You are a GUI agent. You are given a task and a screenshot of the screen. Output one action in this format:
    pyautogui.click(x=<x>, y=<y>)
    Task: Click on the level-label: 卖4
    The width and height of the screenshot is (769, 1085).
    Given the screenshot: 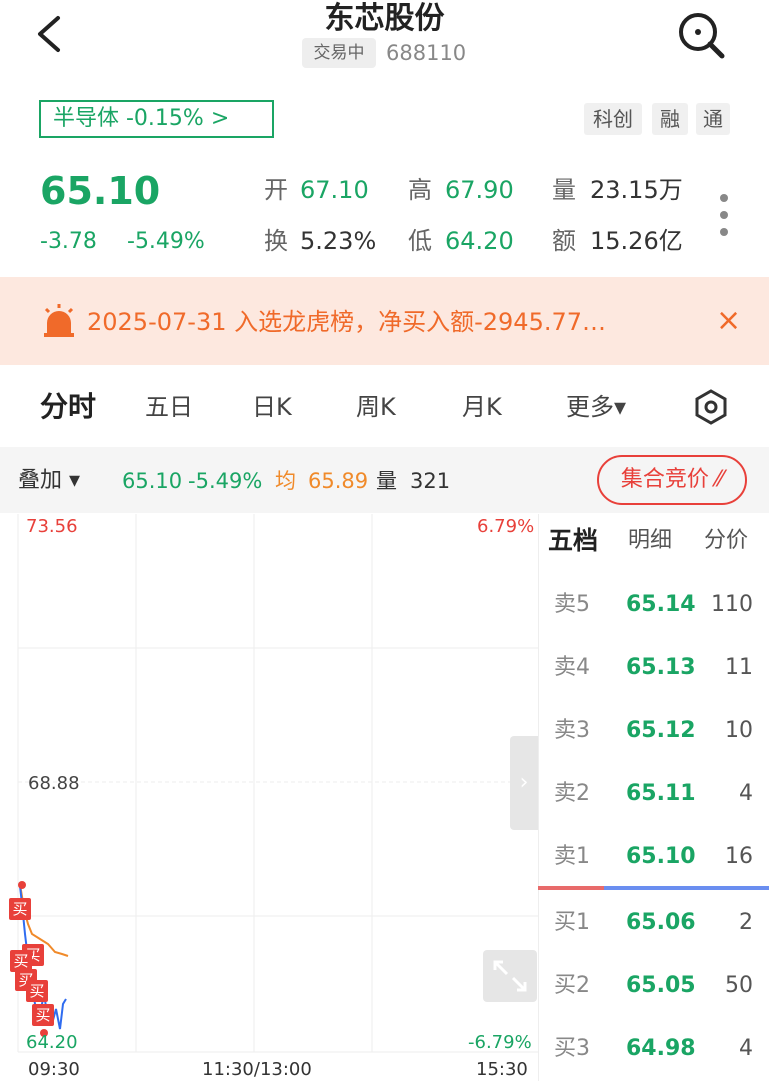 What is the action you would take?
    pyautogui.click(x=572, y=667)
    